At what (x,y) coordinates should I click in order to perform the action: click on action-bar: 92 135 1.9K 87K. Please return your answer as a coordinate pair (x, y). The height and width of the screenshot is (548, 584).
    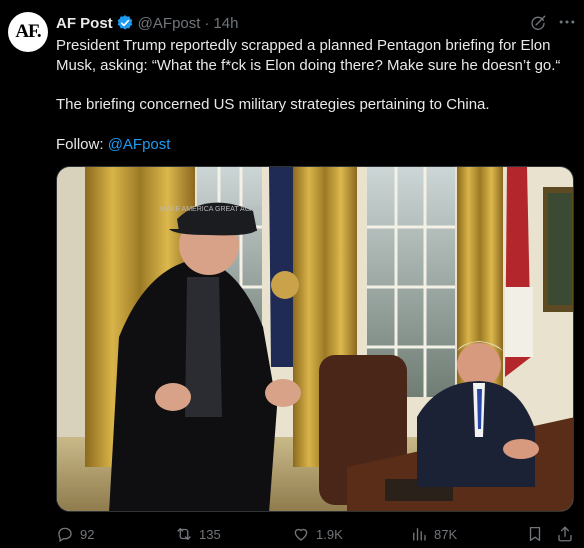
    Looking at the image, I should click on (292, 534).